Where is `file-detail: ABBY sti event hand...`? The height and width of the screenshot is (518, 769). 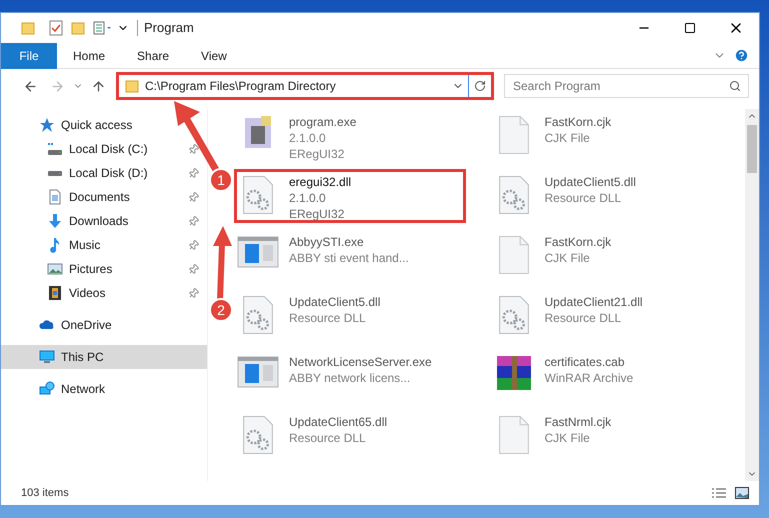 file-detail: ABBY sti event hand... is located at coordinates (349, 258).